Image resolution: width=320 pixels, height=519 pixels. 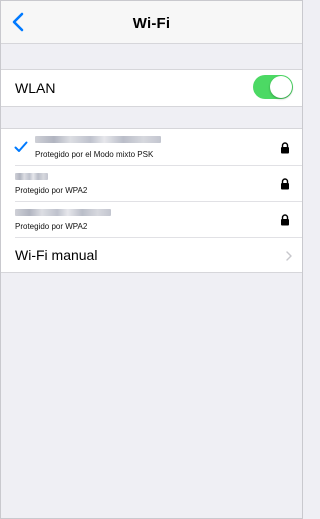 What do you see at coordinates (289, 256) in the screenshot?
I see `chevron-right-icon` at bounding box center [289, 256].